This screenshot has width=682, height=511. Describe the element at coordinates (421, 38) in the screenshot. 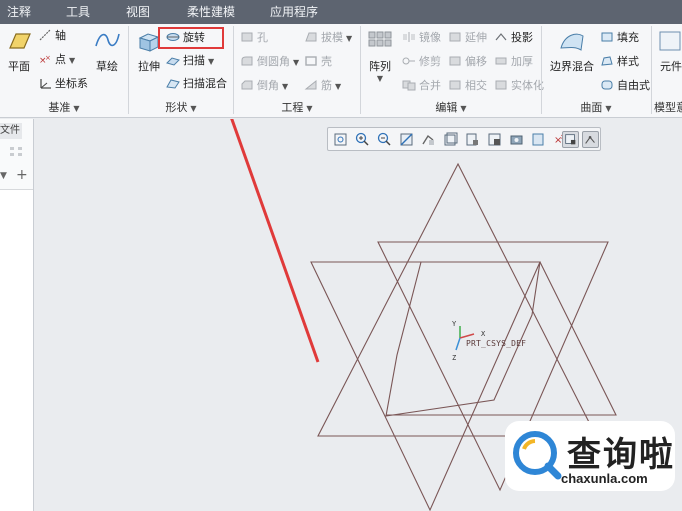

I see `mirror-button: 镜像` at that location.